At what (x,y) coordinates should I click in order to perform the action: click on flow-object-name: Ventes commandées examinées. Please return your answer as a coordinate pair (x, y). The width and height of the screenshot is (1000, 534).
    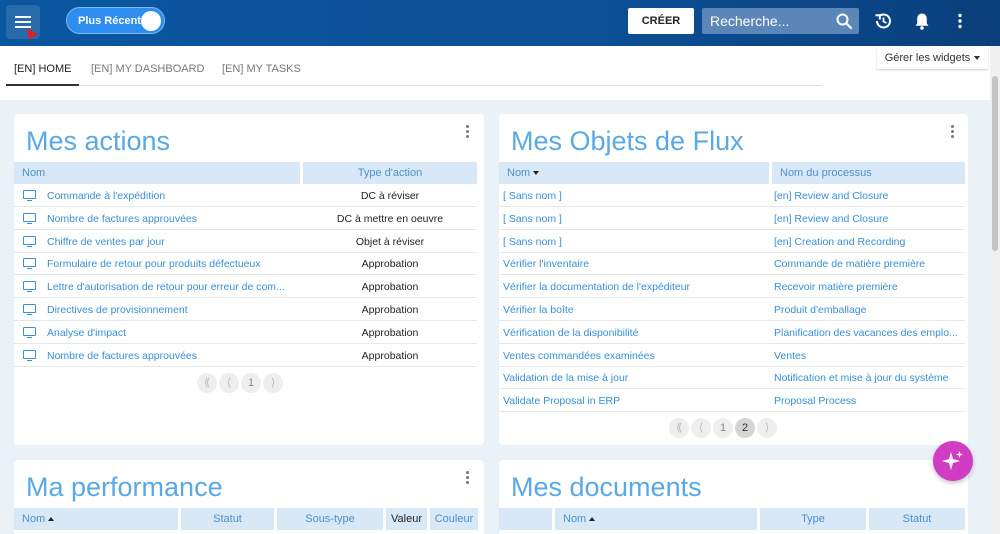
    Looking at the image, I should click on (634, 356).